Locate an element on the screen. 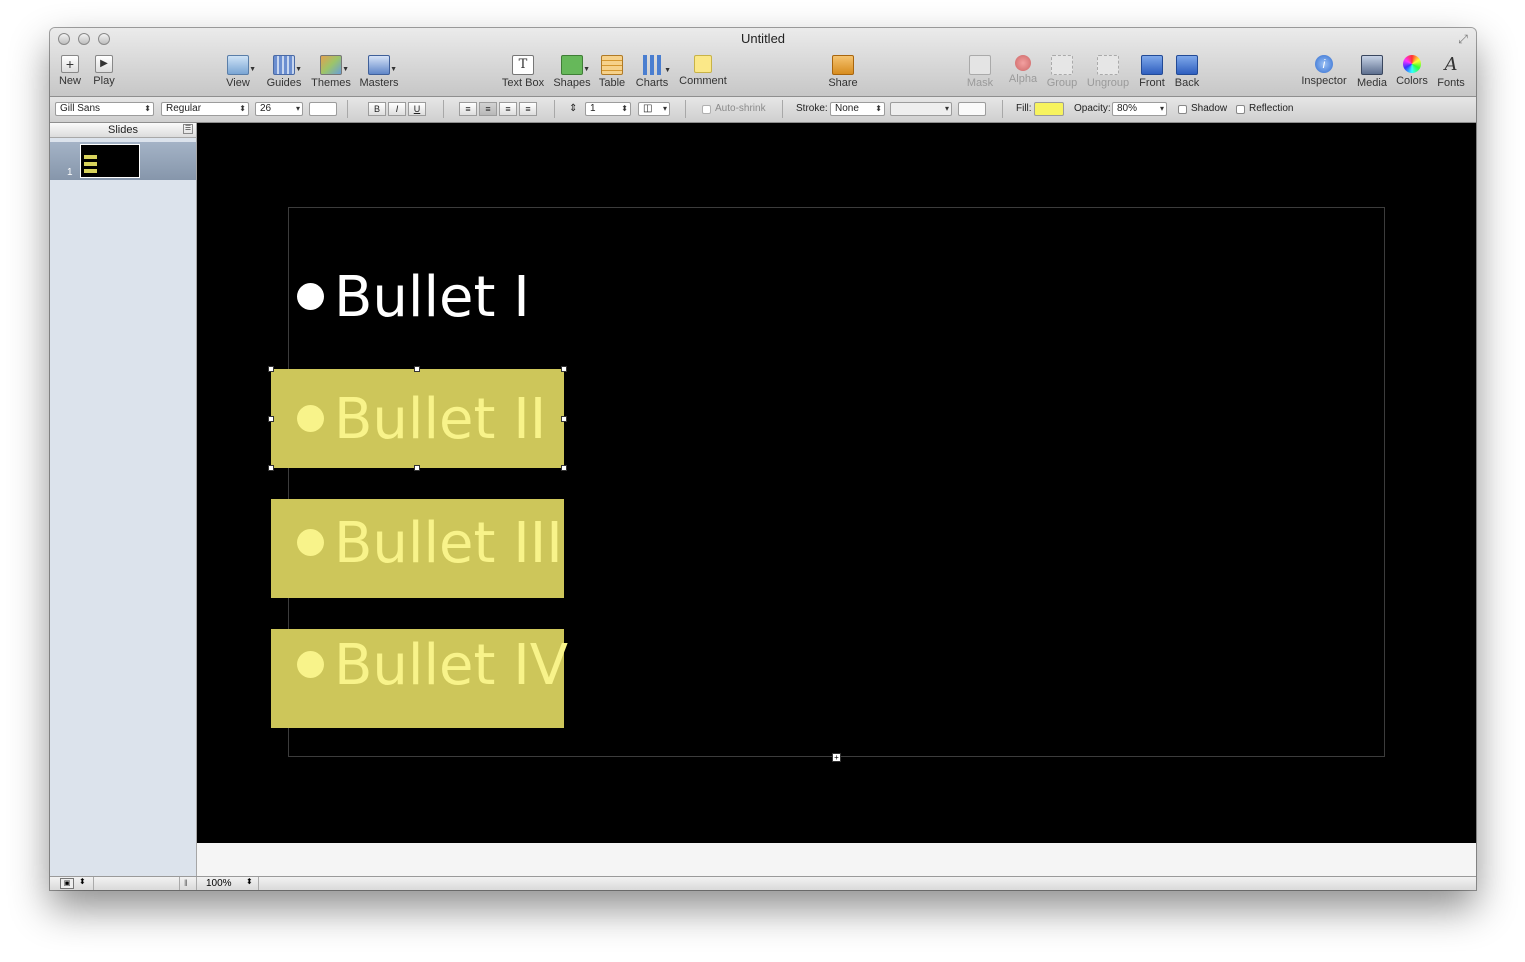  align-center-button: ≡ is located at coordinates (488, 109).